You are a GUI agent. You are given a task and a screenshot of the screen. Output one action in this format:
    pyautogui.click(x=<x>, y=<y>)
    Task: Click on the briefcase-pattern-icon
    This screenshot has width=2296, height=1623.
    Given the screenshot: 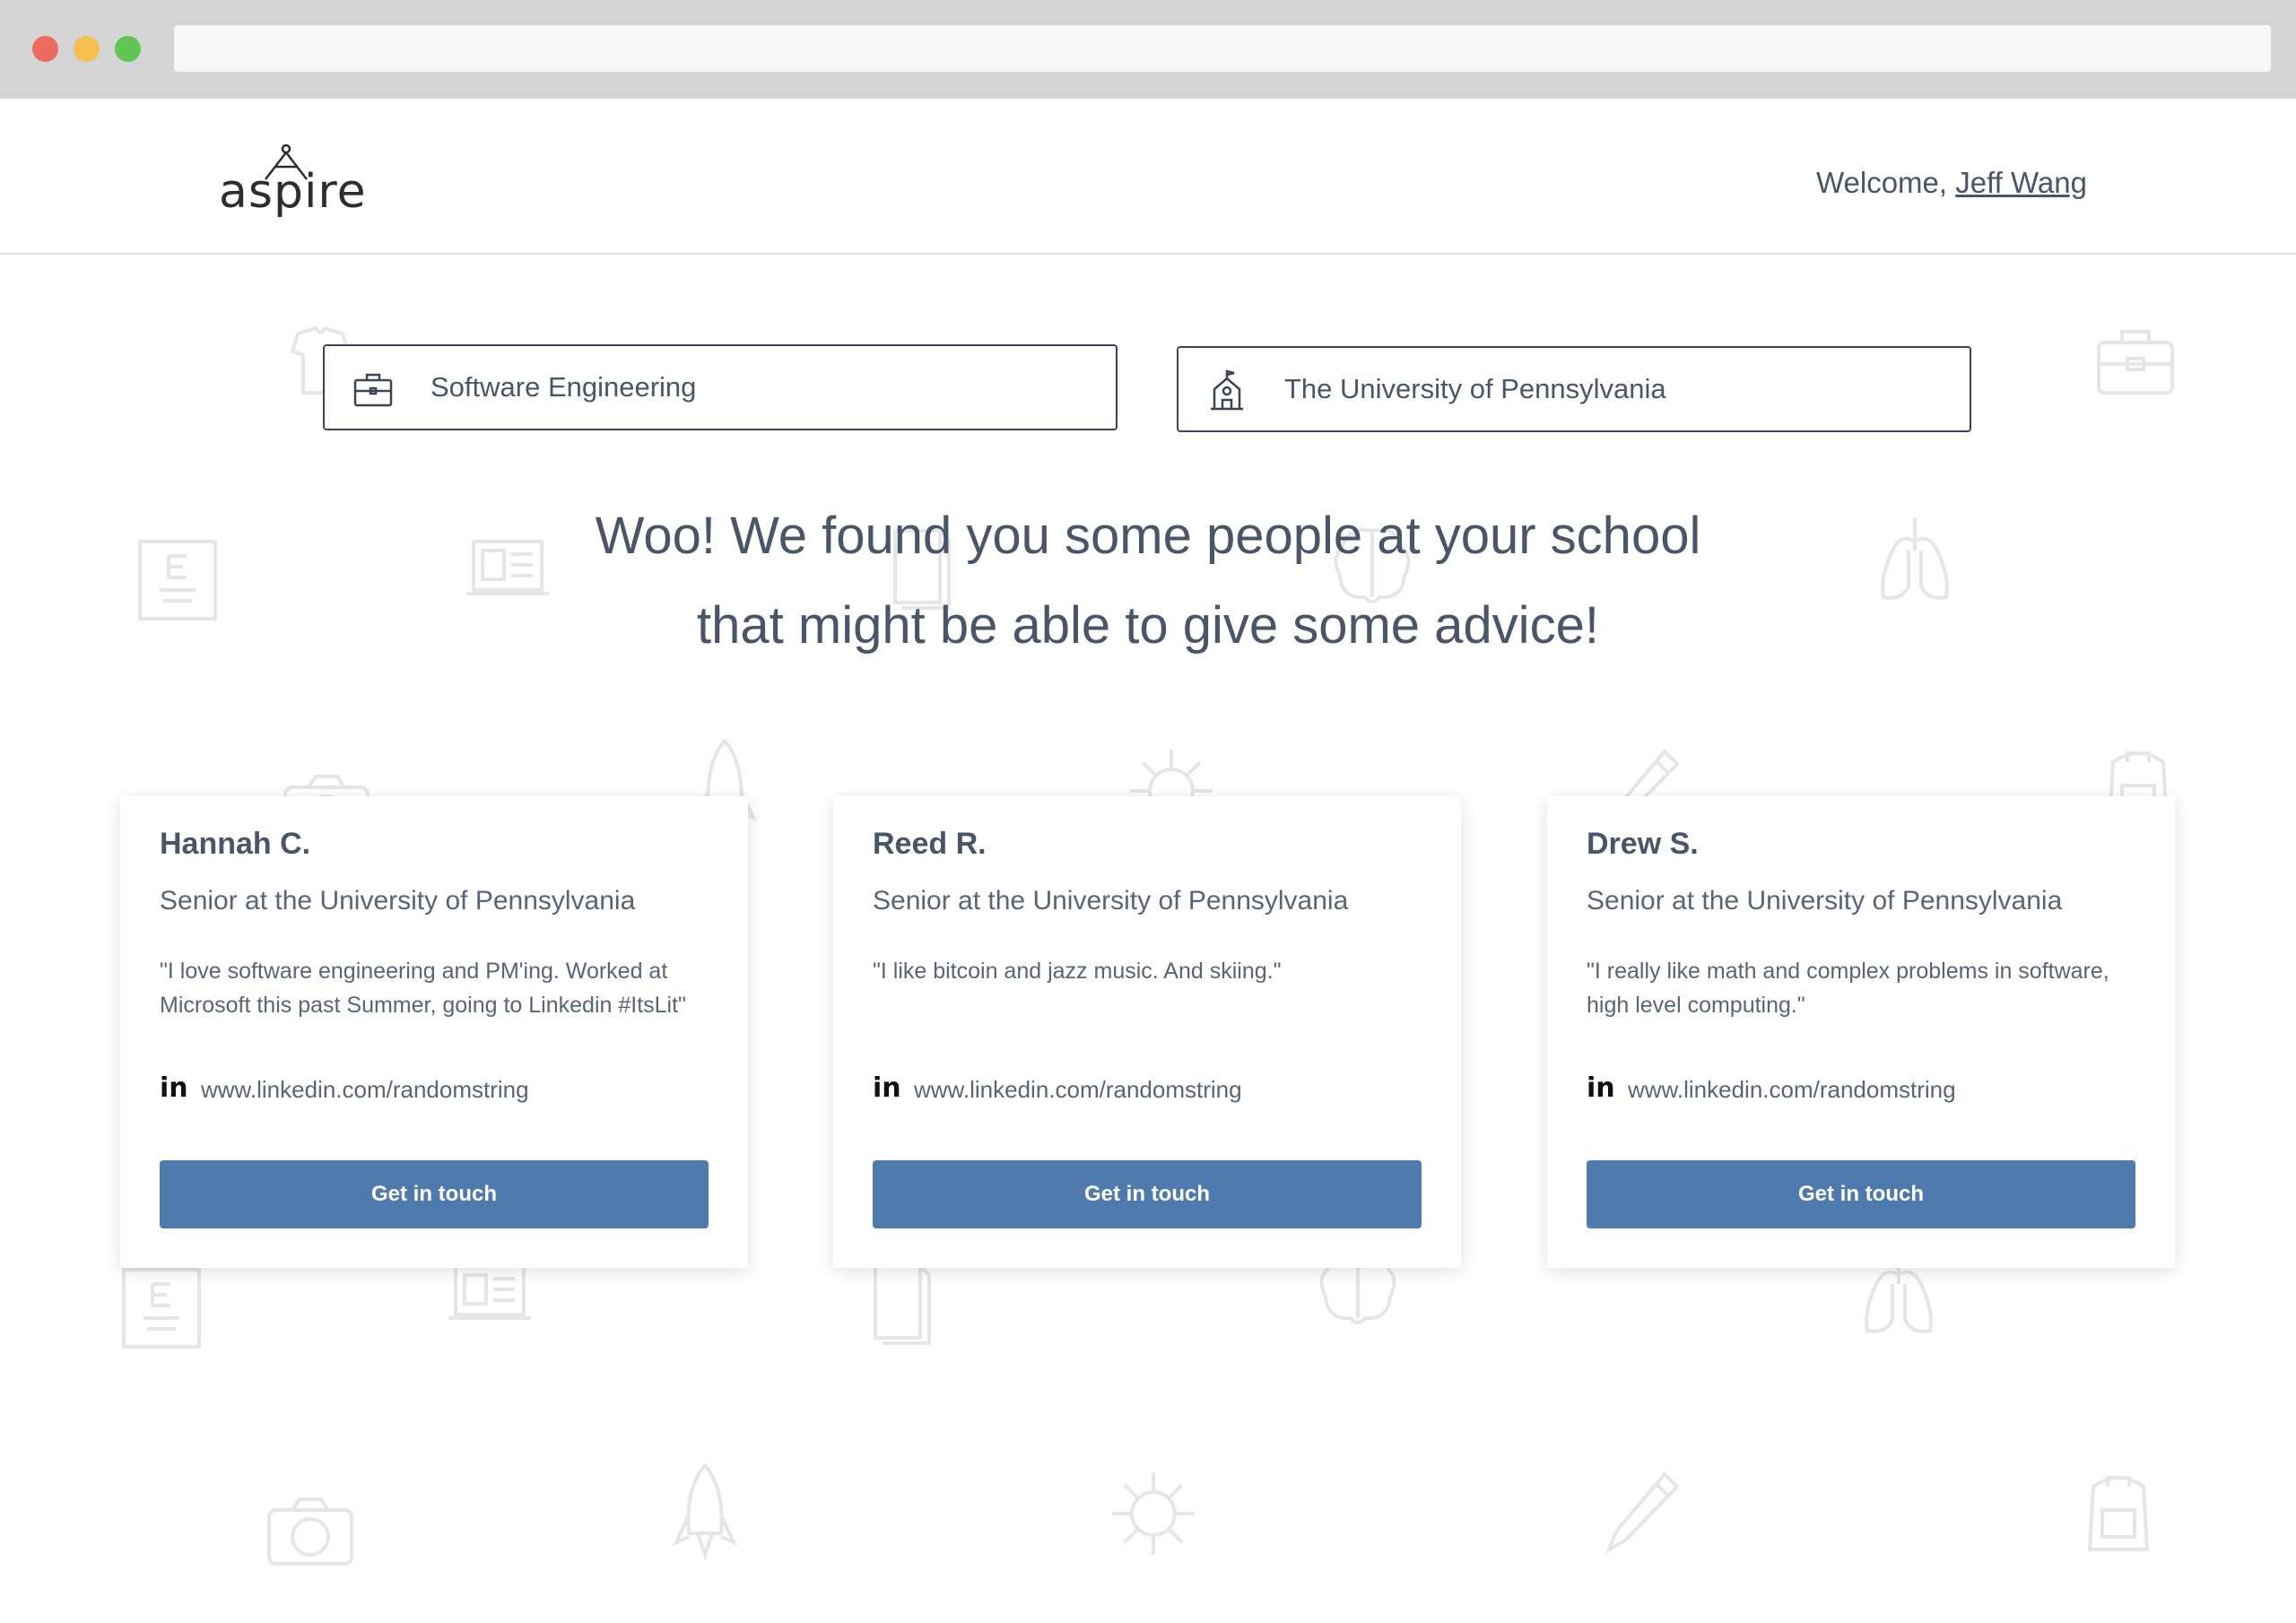 What is the action you would take?
    pyautogui.click(x=2135, y=362)
    